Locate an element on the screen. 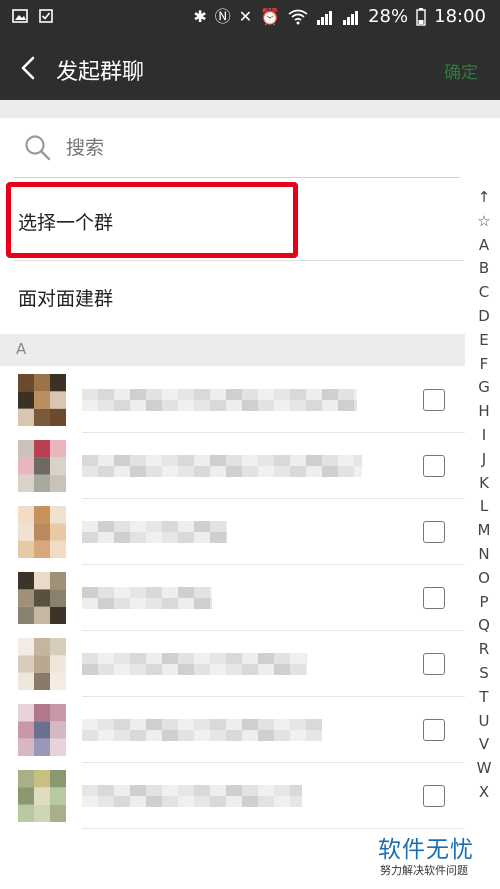  index-letter: P is located at coordinates (484, 602).